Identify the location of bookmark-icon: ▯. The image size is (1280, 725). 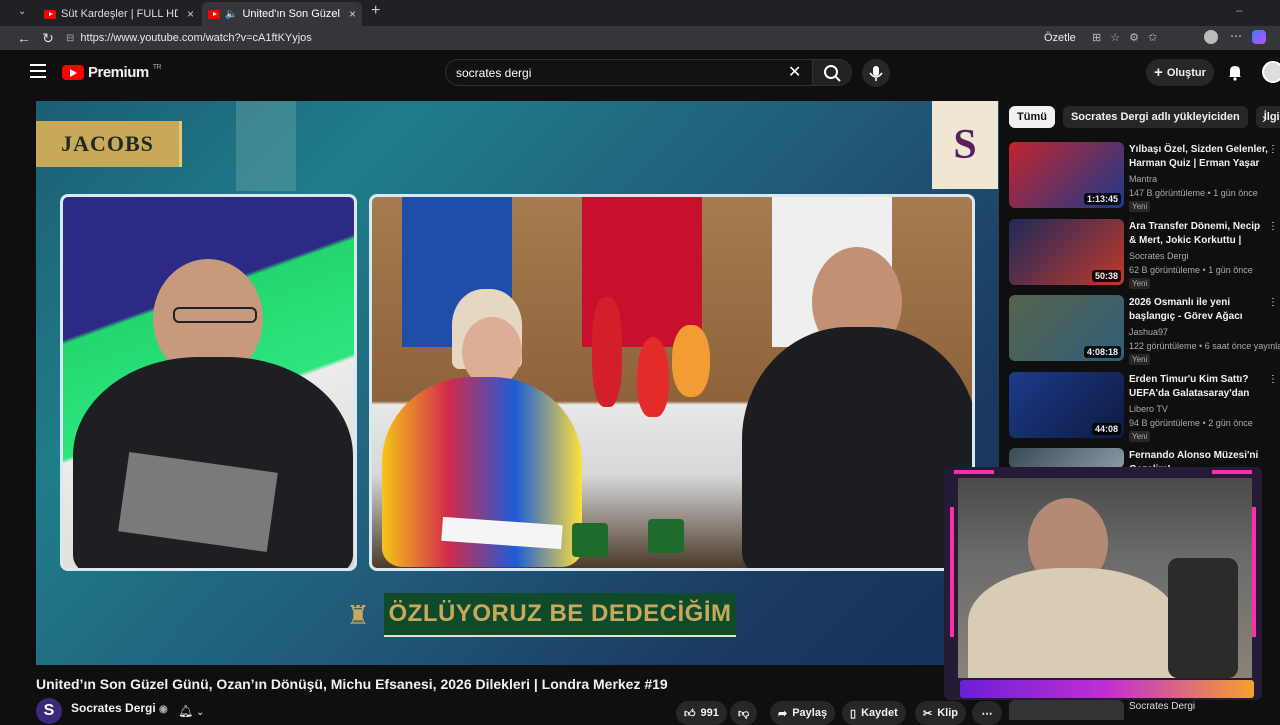
(853, 713).